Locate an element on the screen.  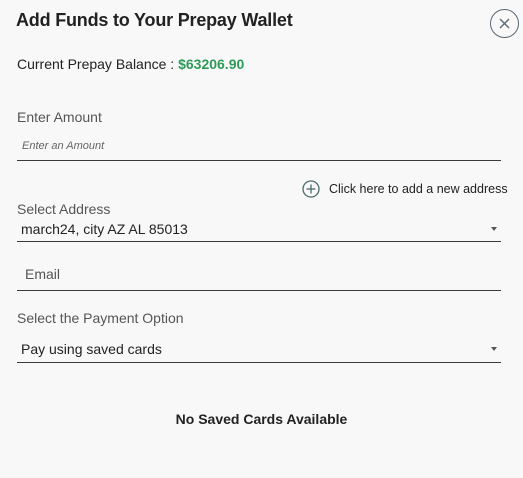
amount-label: Enter Amount is located at coordinates (59, 117).